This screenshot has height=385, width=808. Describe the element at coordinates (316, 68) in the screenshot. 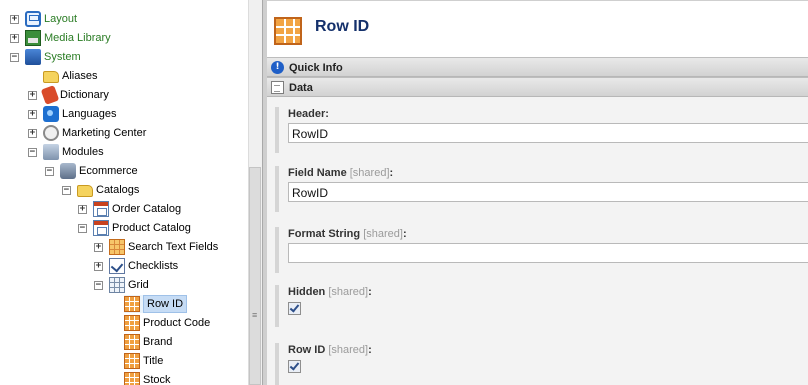

I see `section-label: Quick Info` at that location.